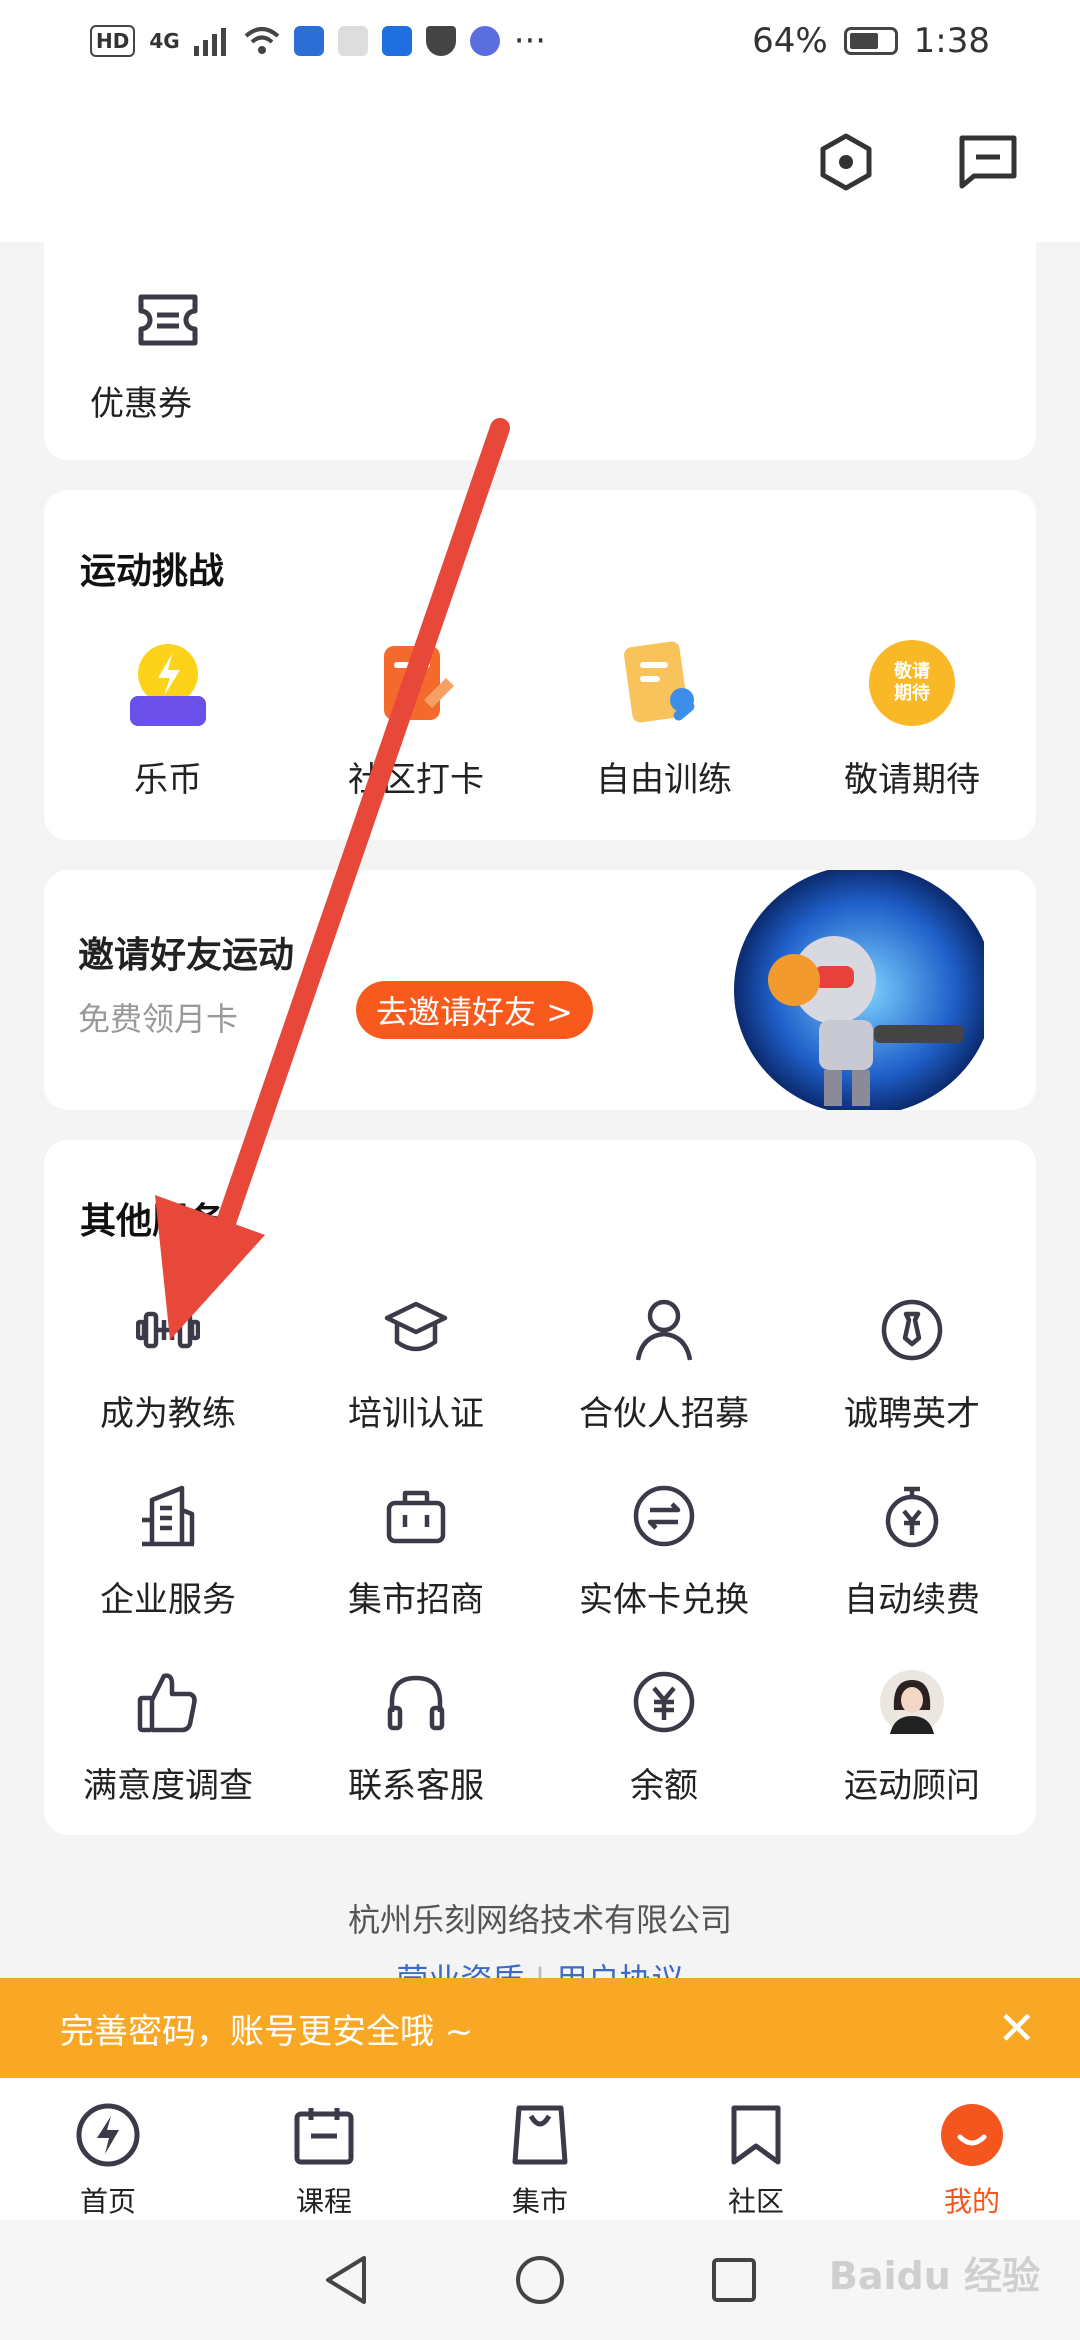 This screenshot has width=1080, height=2340. Describe the element at coordinates (846, 162) in the screenshot. I see `settings-hexagon-icon` at that location.